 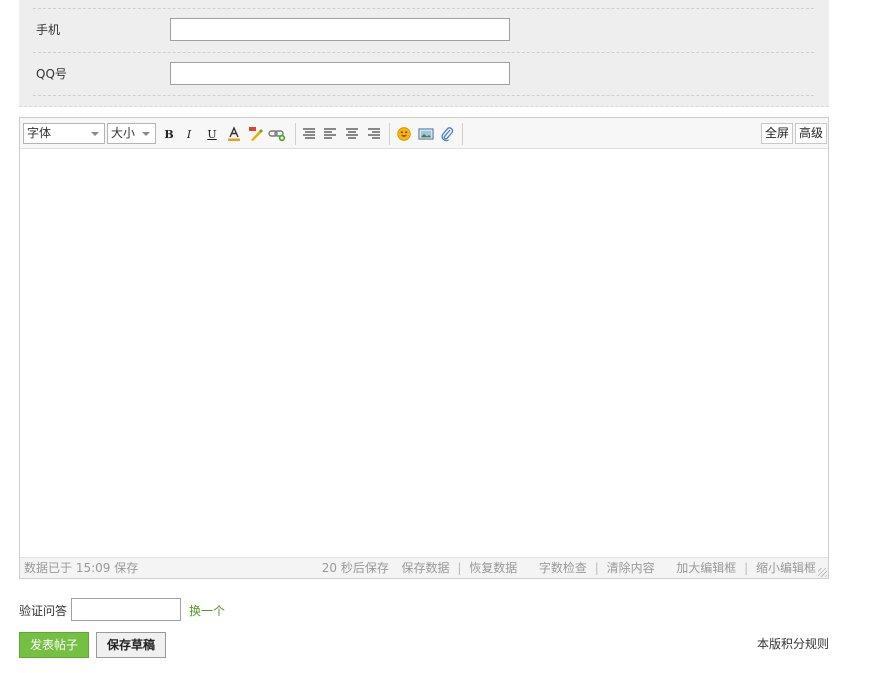 What do you see at coordinates (793, 643) in the screenshot?
I see `forum-points-rules-link: 本版积分规则` at bounding box center [793, 643].